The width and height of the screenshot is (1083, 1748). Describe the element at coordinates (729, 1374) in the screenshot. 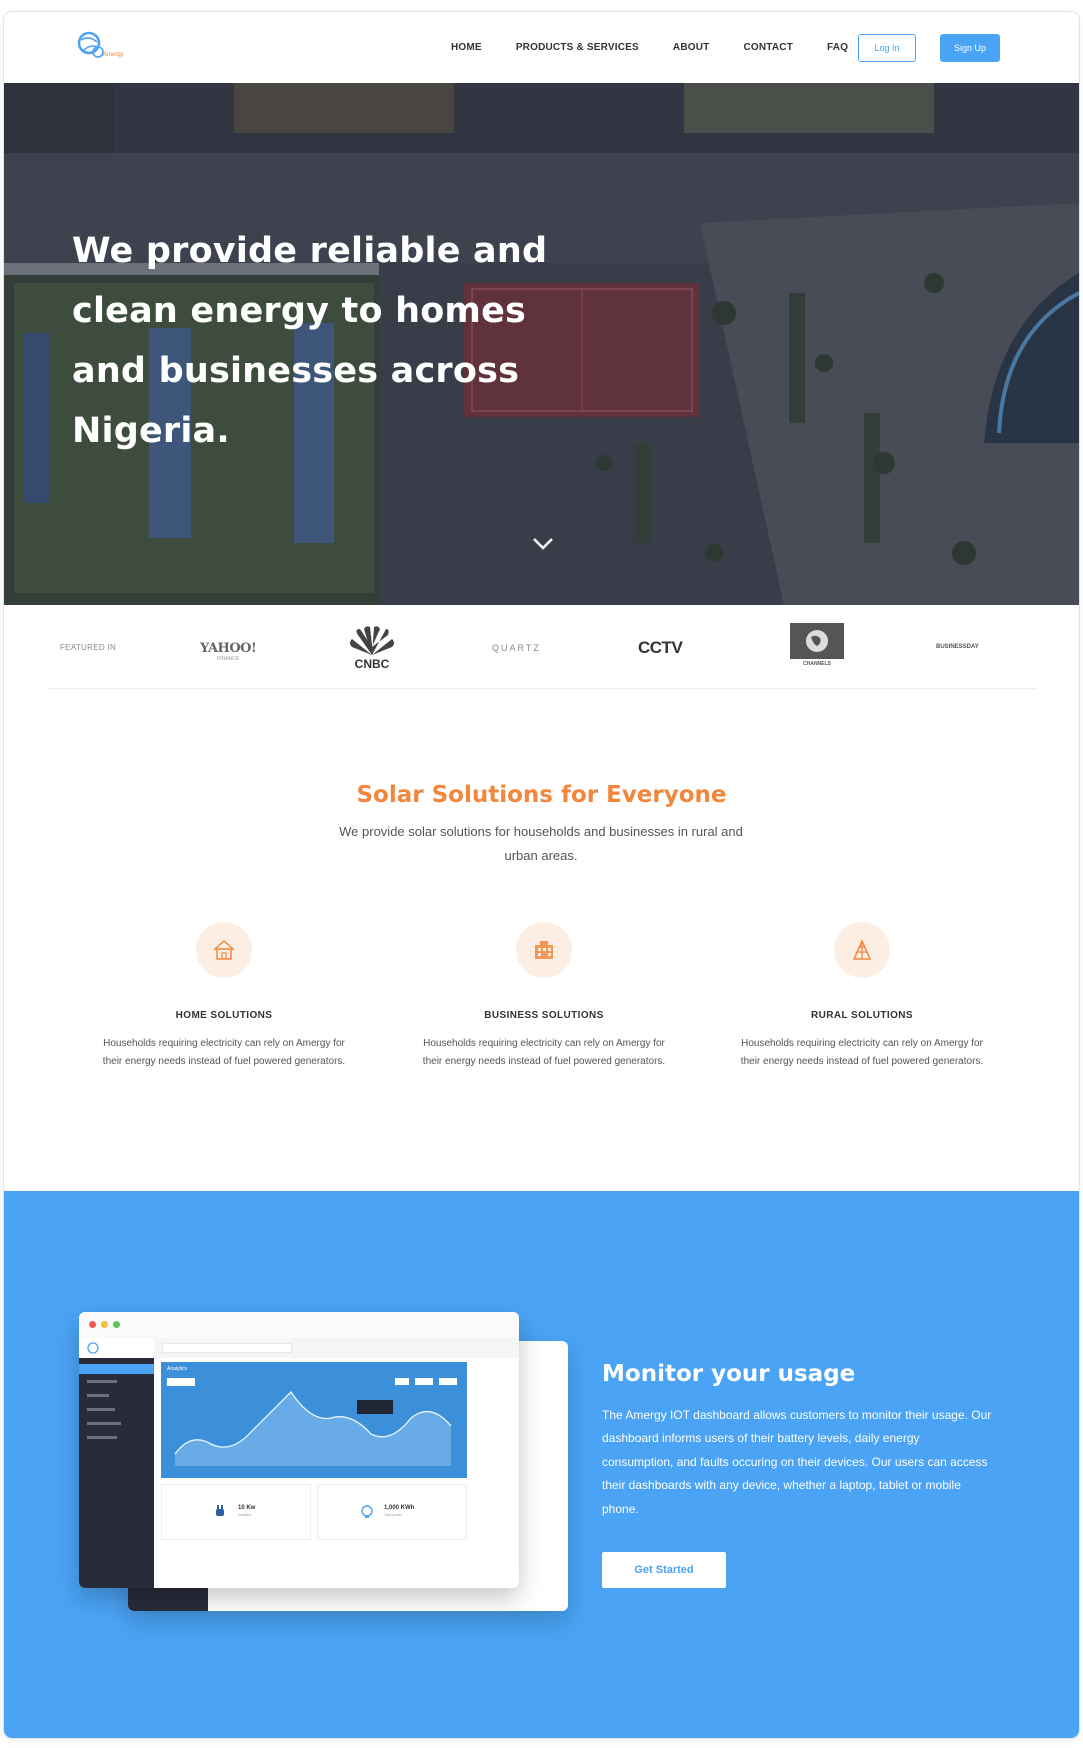

I see `monitor-title: Monitor your usage` at that location.